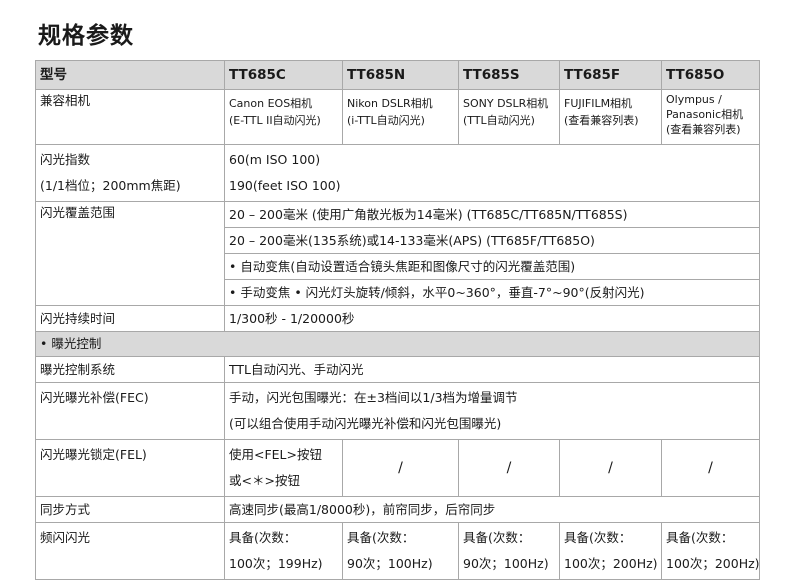 The image size is (790, 580). I want to click on table-row: 曝光控制系统 TTL自动闪光、手动闪光, so click(397, 369).